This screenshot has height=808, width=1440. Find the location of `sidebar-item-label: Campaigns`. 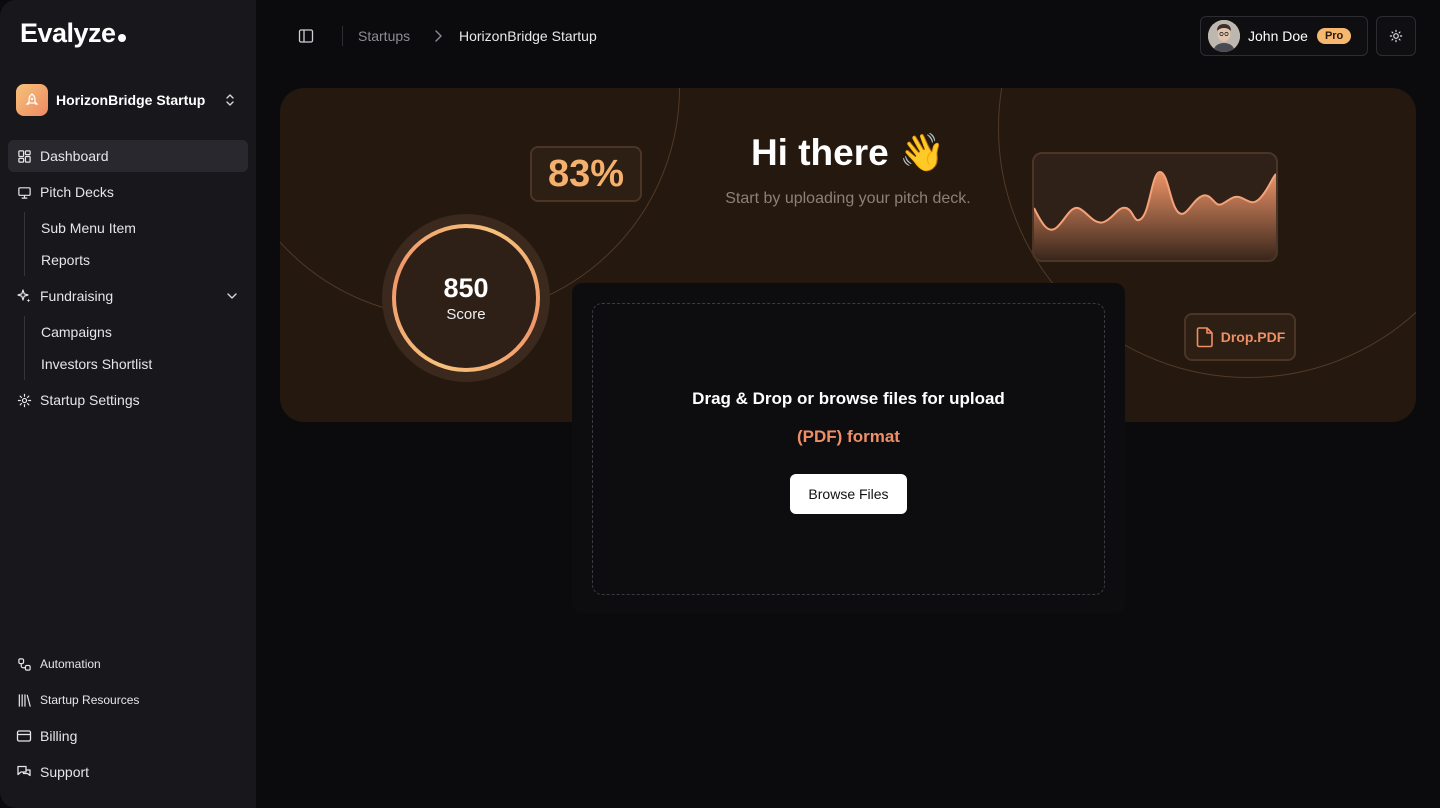

sidebar-item-label: Campaigns is located at coordinates (76, 332).